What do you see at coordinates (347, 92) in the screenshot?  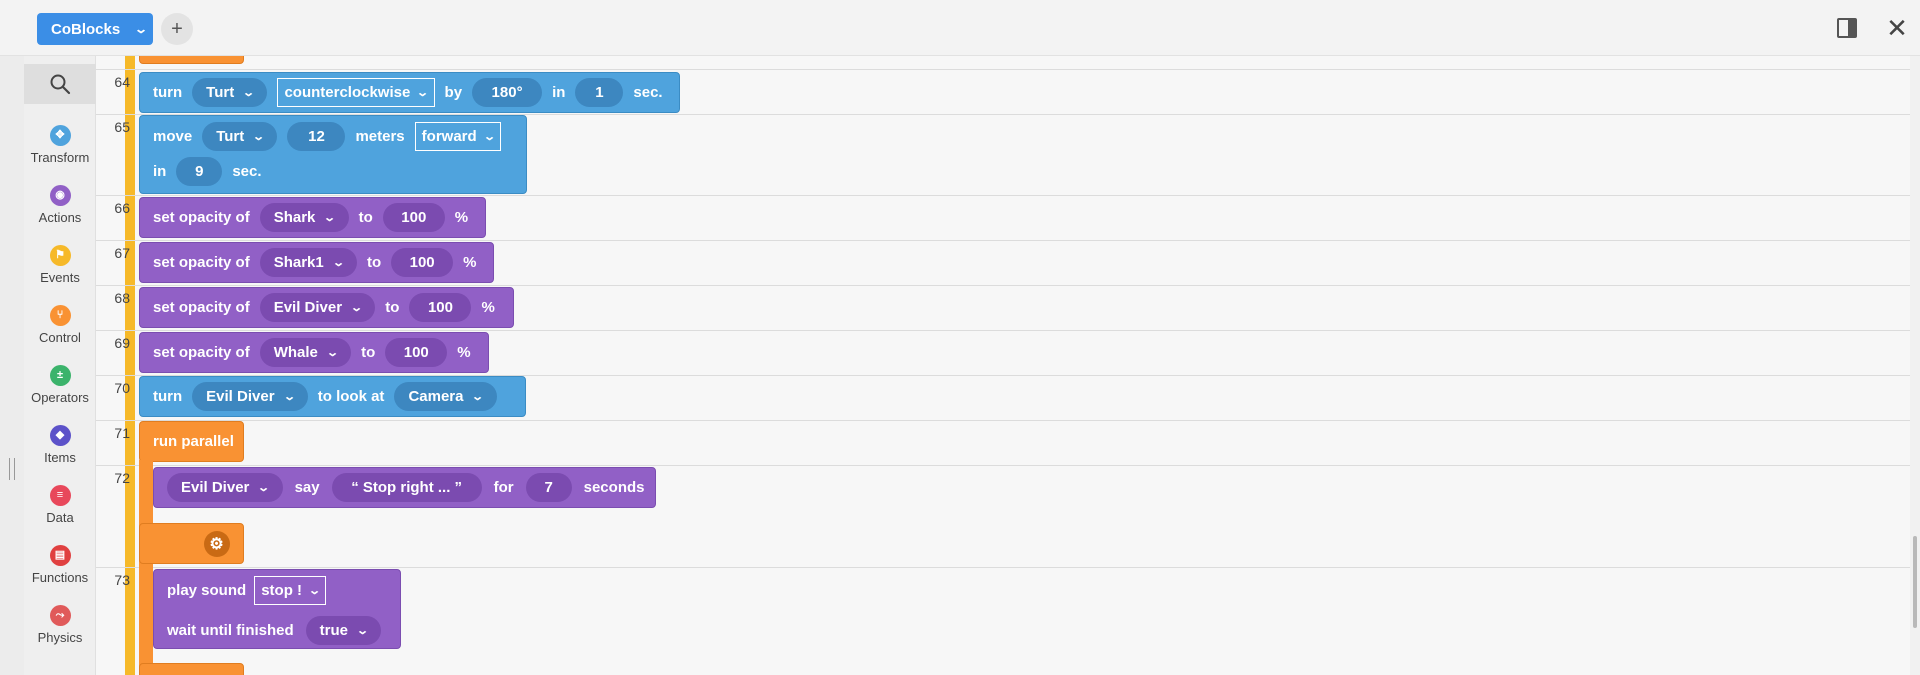 I see `dropdown-value: counterclockwise` at bounding box center [347, 92].